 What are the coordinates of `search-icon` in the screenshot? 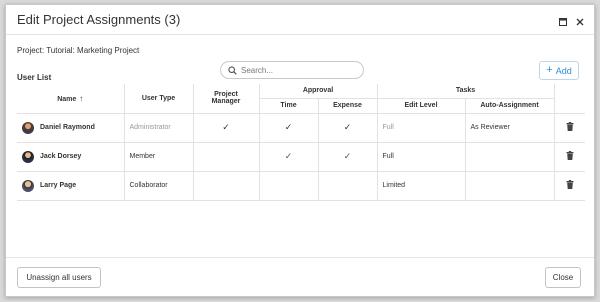 It's located at (232, 70).